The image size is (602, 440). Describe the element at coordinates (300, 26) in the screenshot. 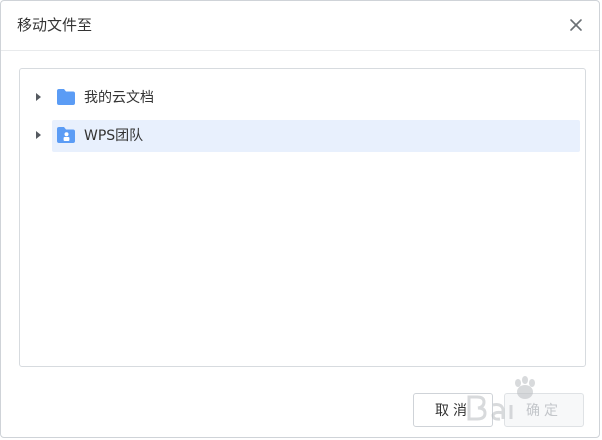

I see `dialog-header: 移动文件至` at that location.